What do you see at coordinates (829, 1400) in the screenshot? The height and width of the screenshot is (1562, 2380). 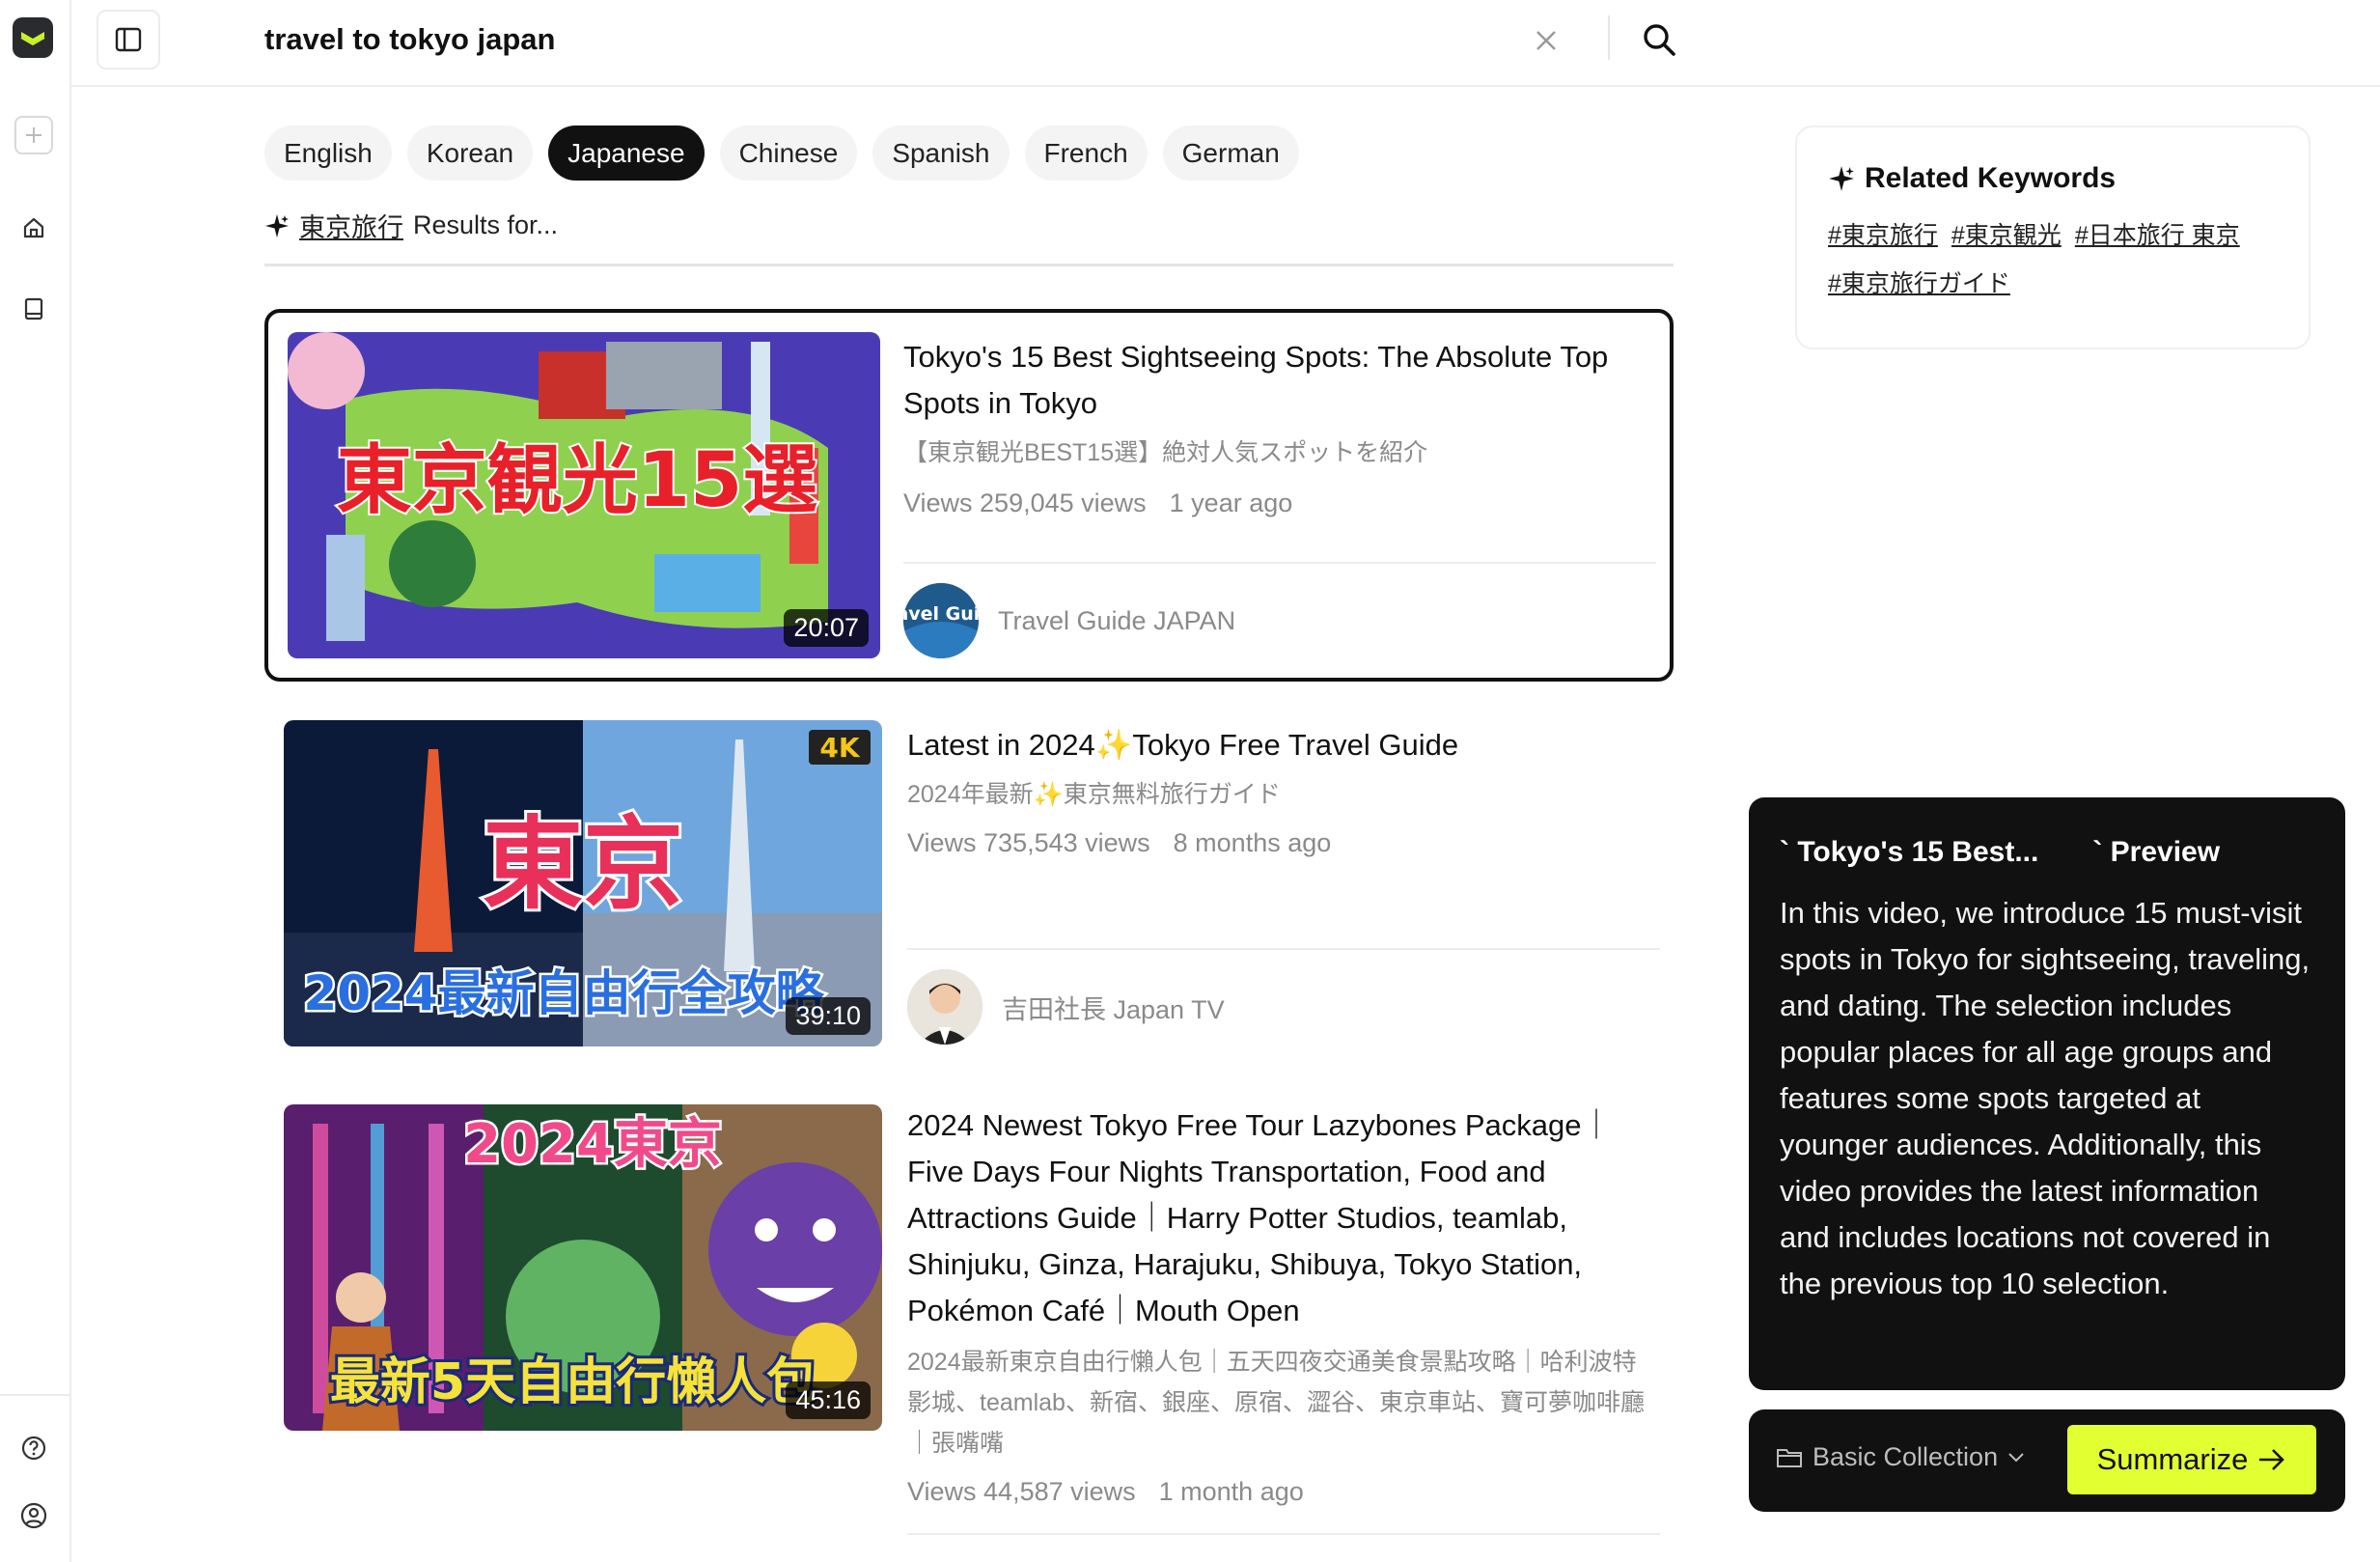 I see `duration-badge: 45:16` at bounding box center [829, 1400].